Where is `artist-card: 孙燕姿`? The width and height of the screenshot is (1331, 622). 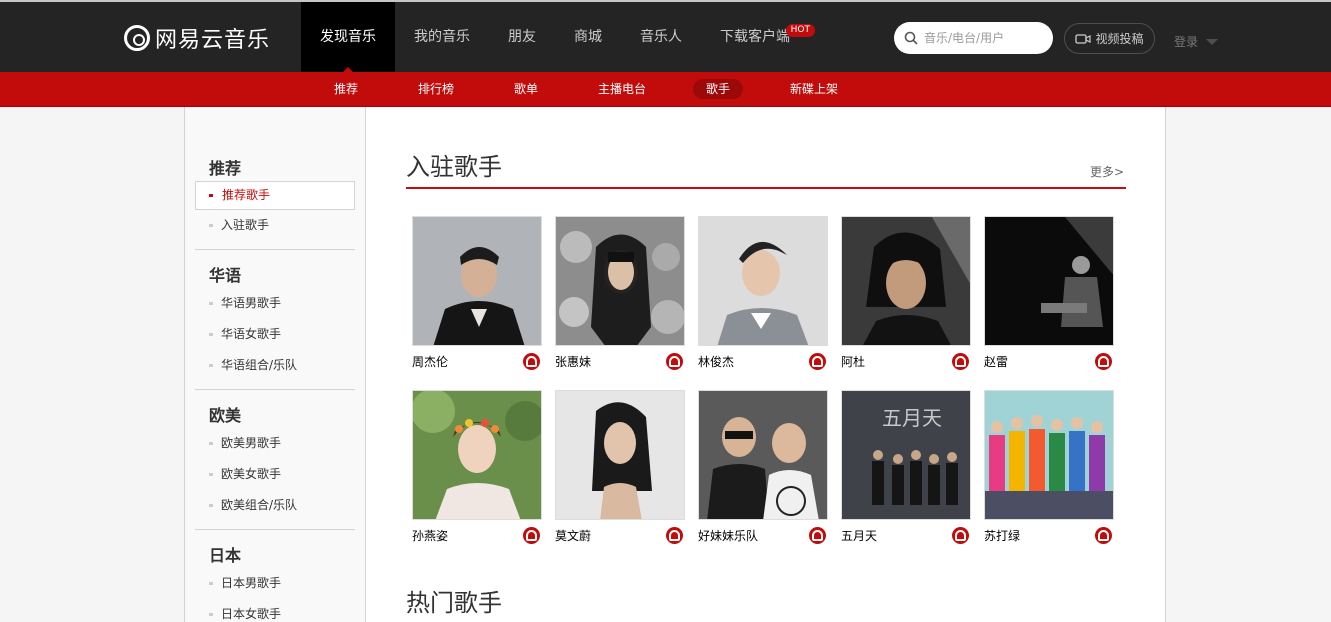
artist-card: 孙燕姿 is located at coordinates (477, 470).